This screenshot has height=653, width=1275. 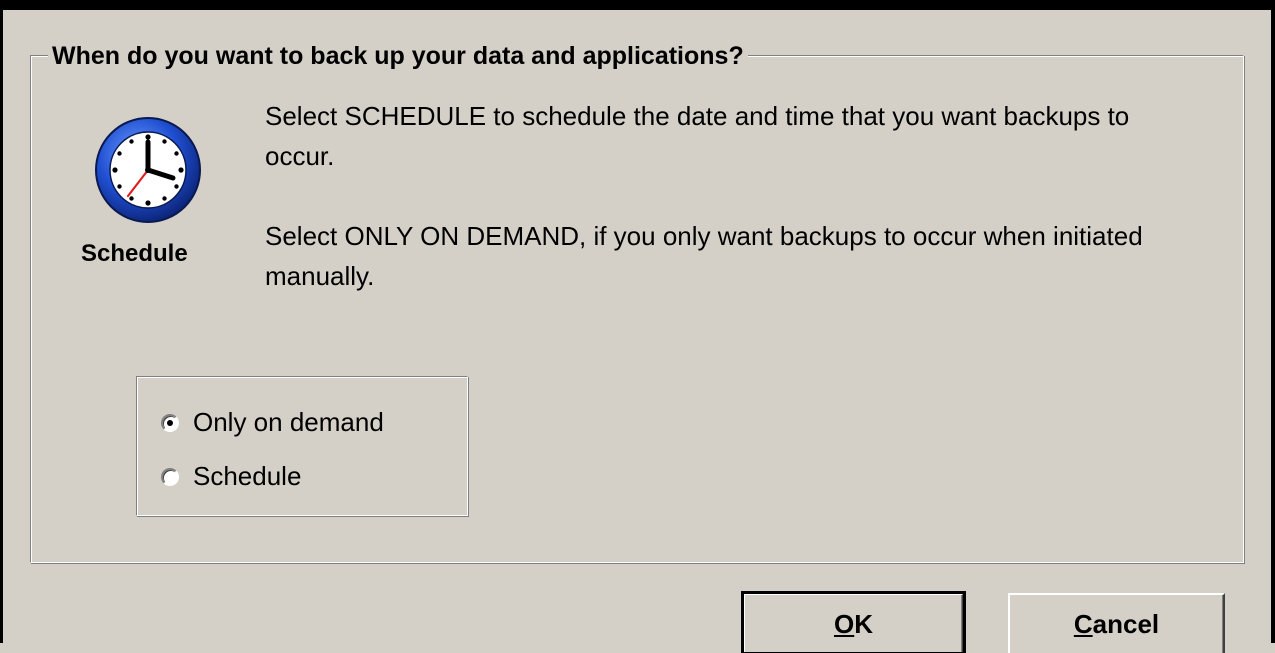 I want to click on cancel-button-label: Cancel, so click(x=1116, y=623).